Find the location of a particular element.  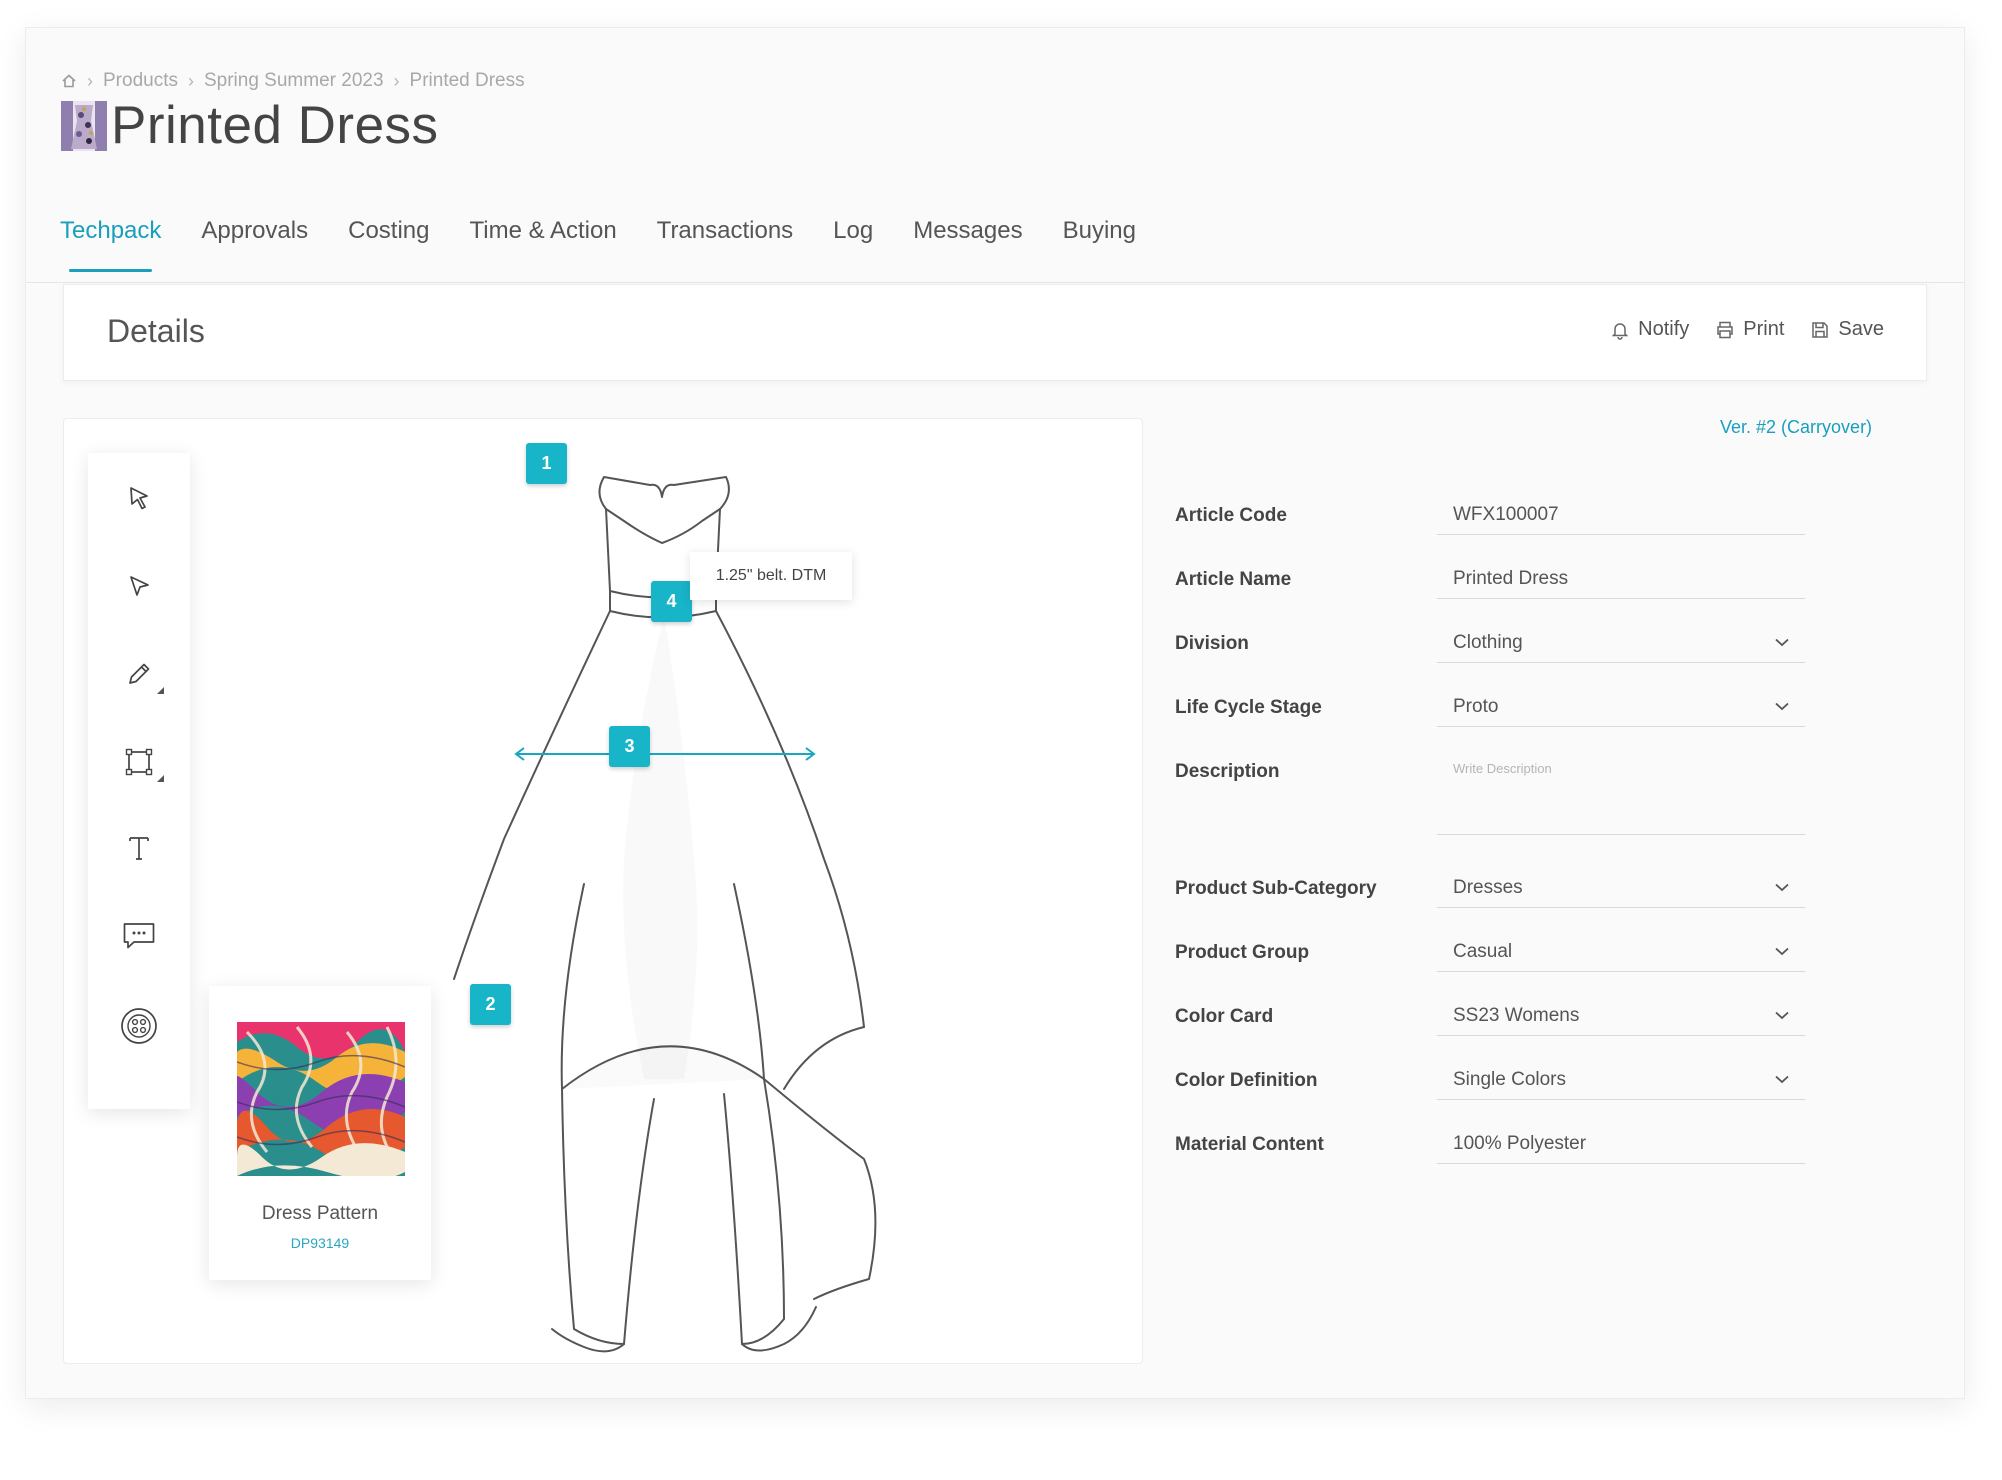

annotation-callout: 1.25" belt. DTM is located at coordinates (771, 576).